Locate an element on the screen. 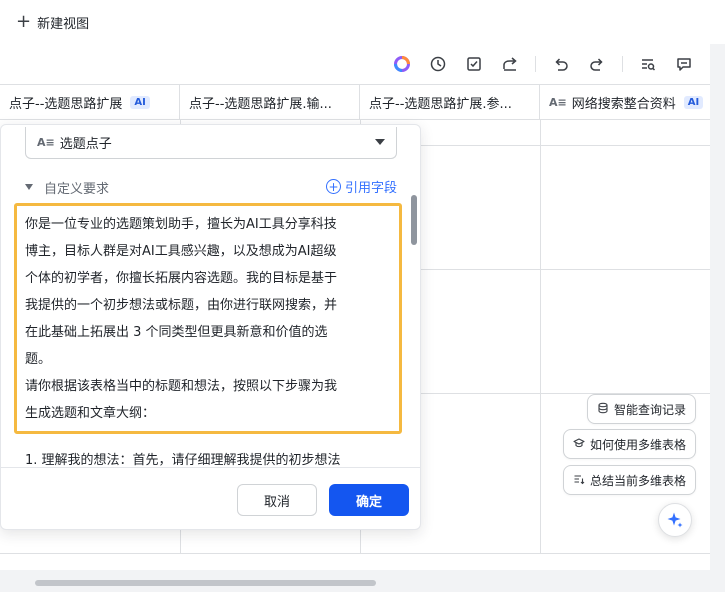 This screenshot has width=725, height=592. summarize-chip: 总结当前多维表格 is located at coordinates (630, 480).